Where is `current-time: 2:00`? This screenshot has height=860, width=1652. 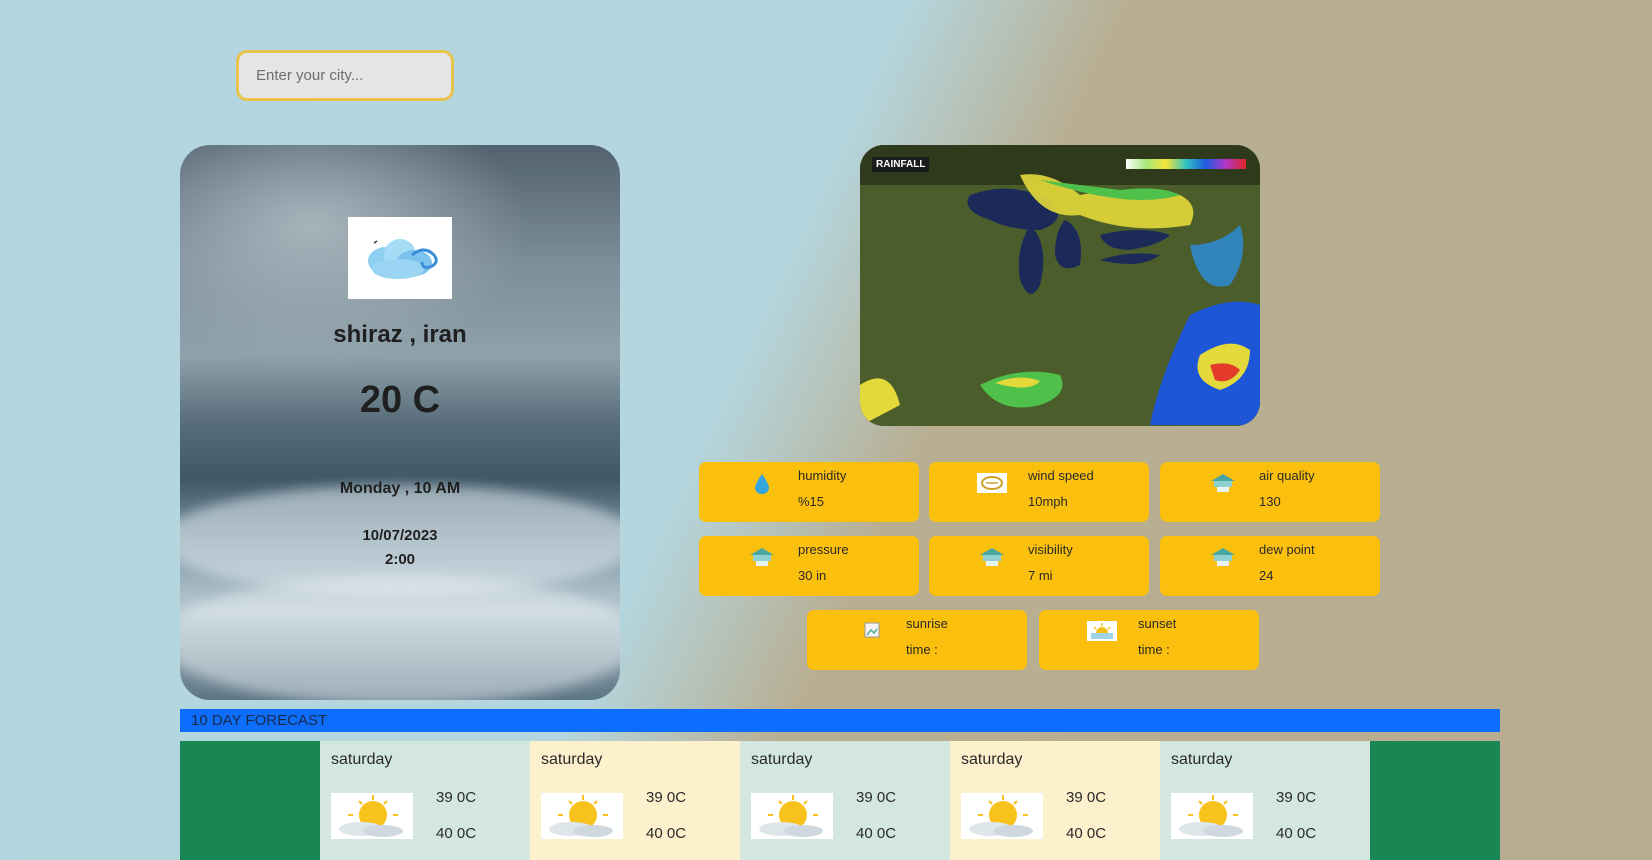
current-time: 2:00 is located at coordinates (400, 559).